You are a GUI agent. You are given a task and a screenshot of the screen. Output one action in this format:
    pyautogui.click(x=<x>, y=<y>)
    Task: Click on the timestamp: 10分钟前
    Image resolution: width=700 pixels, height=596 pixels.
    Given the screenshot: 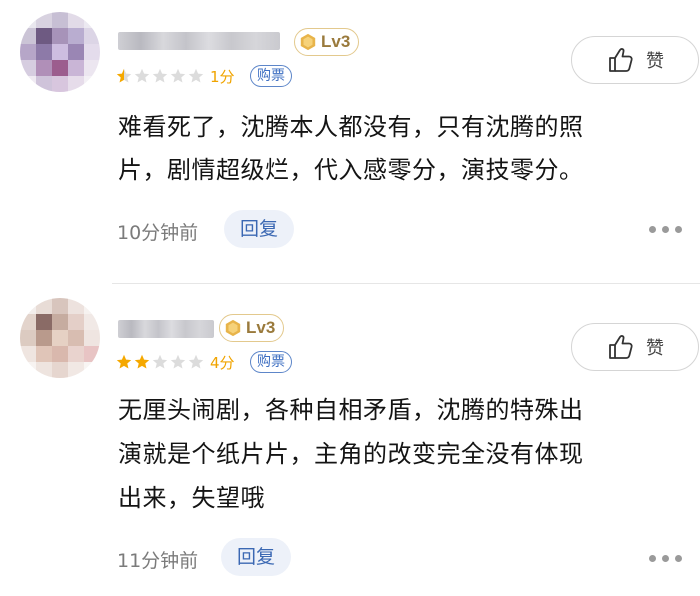 What is the action you would take?
    pyautogui.click(x=158, y=233)
    